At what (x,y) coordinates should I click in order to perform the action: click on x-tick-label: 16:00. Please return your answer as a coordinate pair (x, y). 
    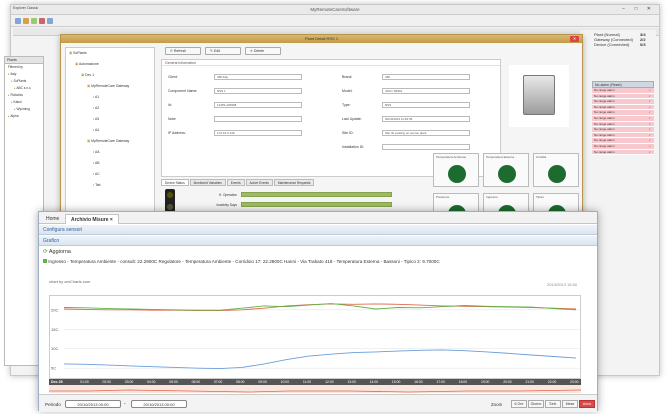
    Looking at the image, I should click on (418, 381).